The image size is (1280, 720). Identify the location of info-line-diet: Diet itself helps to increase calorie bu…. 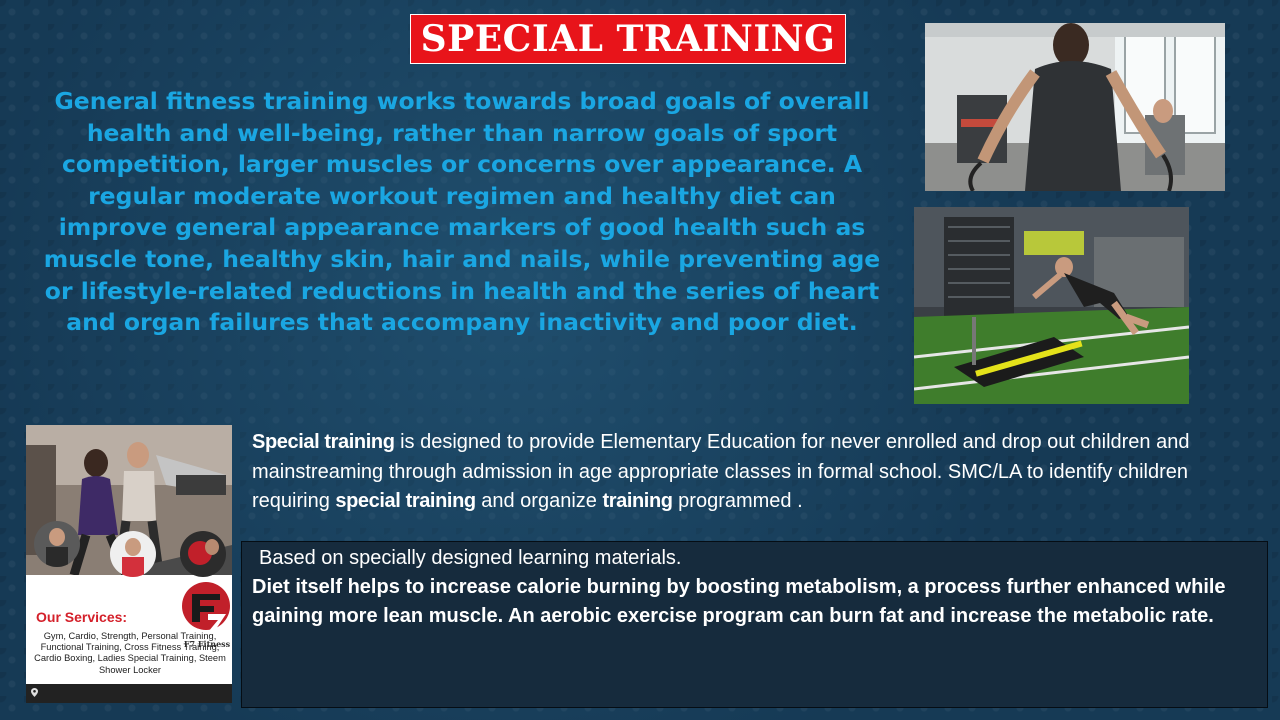
(739, 601).